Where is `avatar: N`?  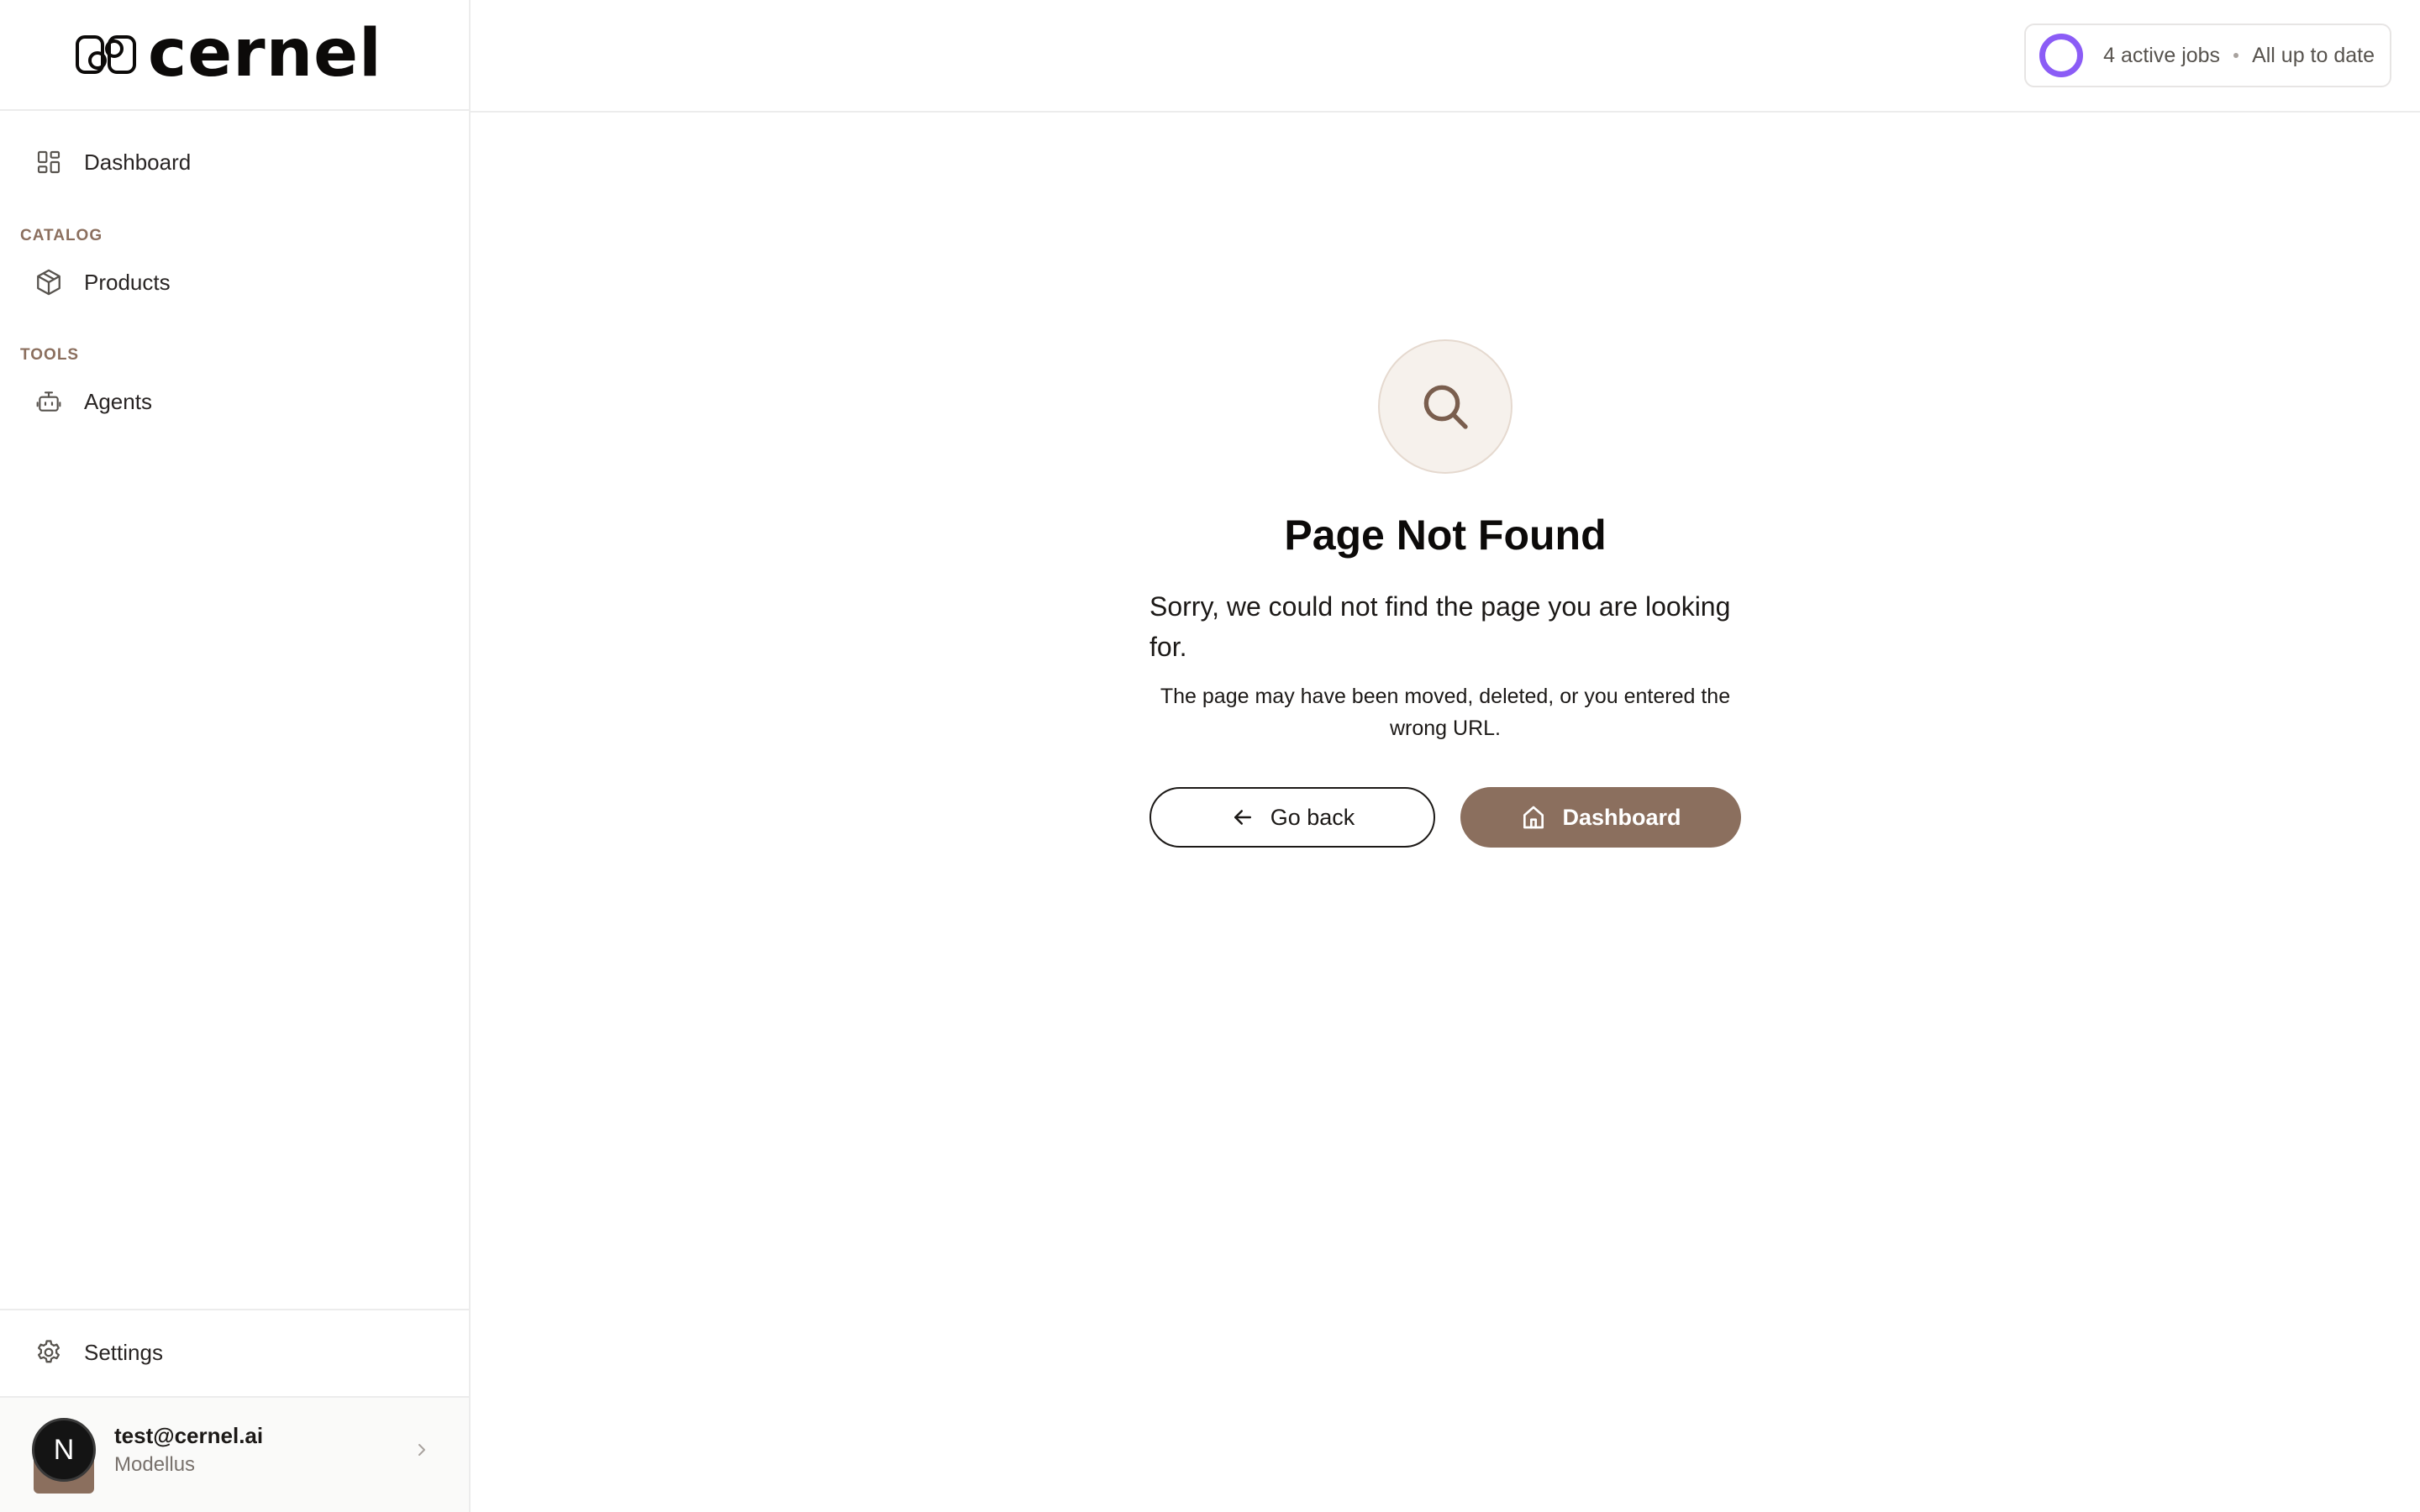
avatar: N is located at coordinates (64, 1450).